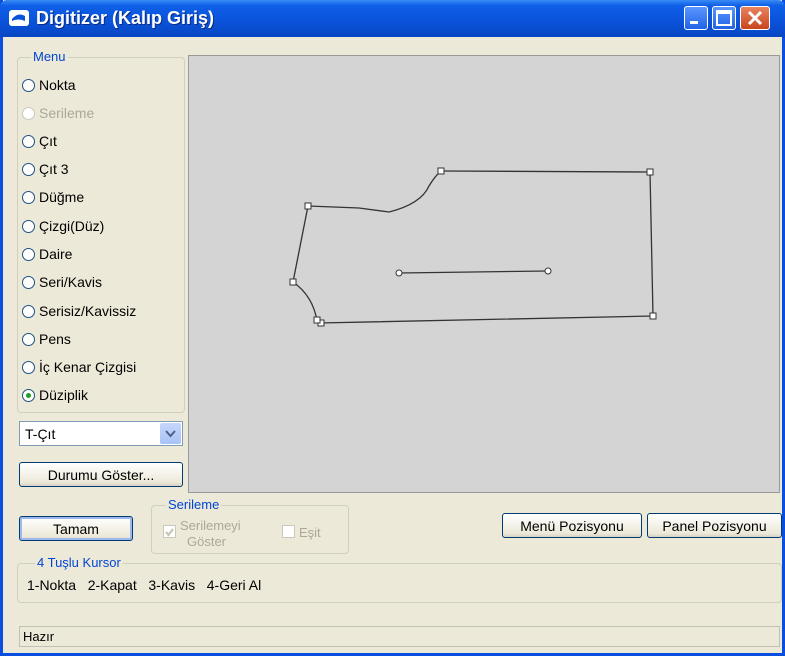 The image size is (785, 656). I want to click on radio-label: Çizgi(Düz), so click(72, 226).